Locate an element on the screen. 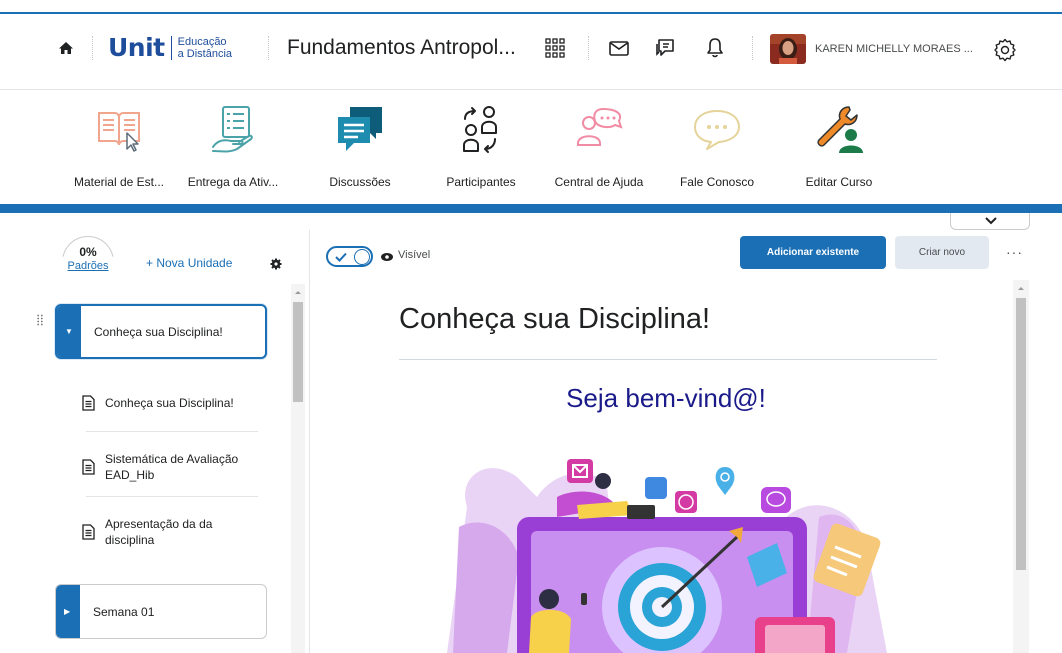 This screenshot has height=653, width=1062. logo-sub-line-1: Educação is located at coordinates (202, 42).